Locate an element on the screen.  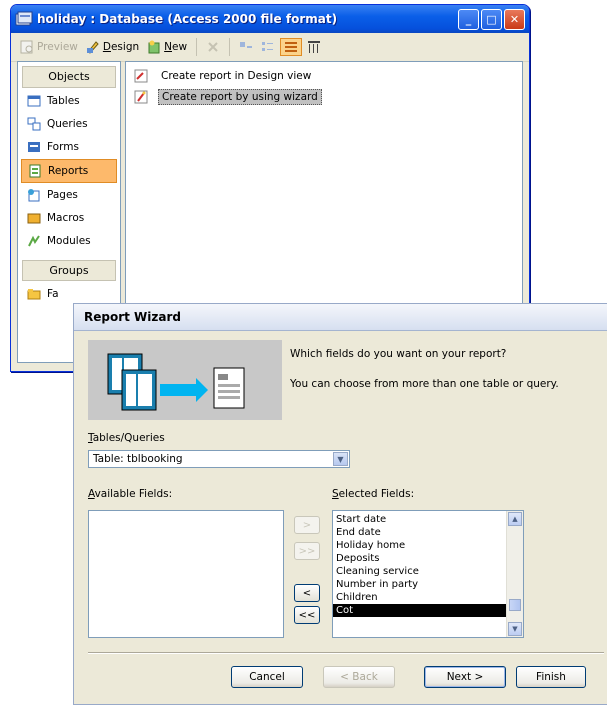
design-button: Design is located at coordinates (112, 47).